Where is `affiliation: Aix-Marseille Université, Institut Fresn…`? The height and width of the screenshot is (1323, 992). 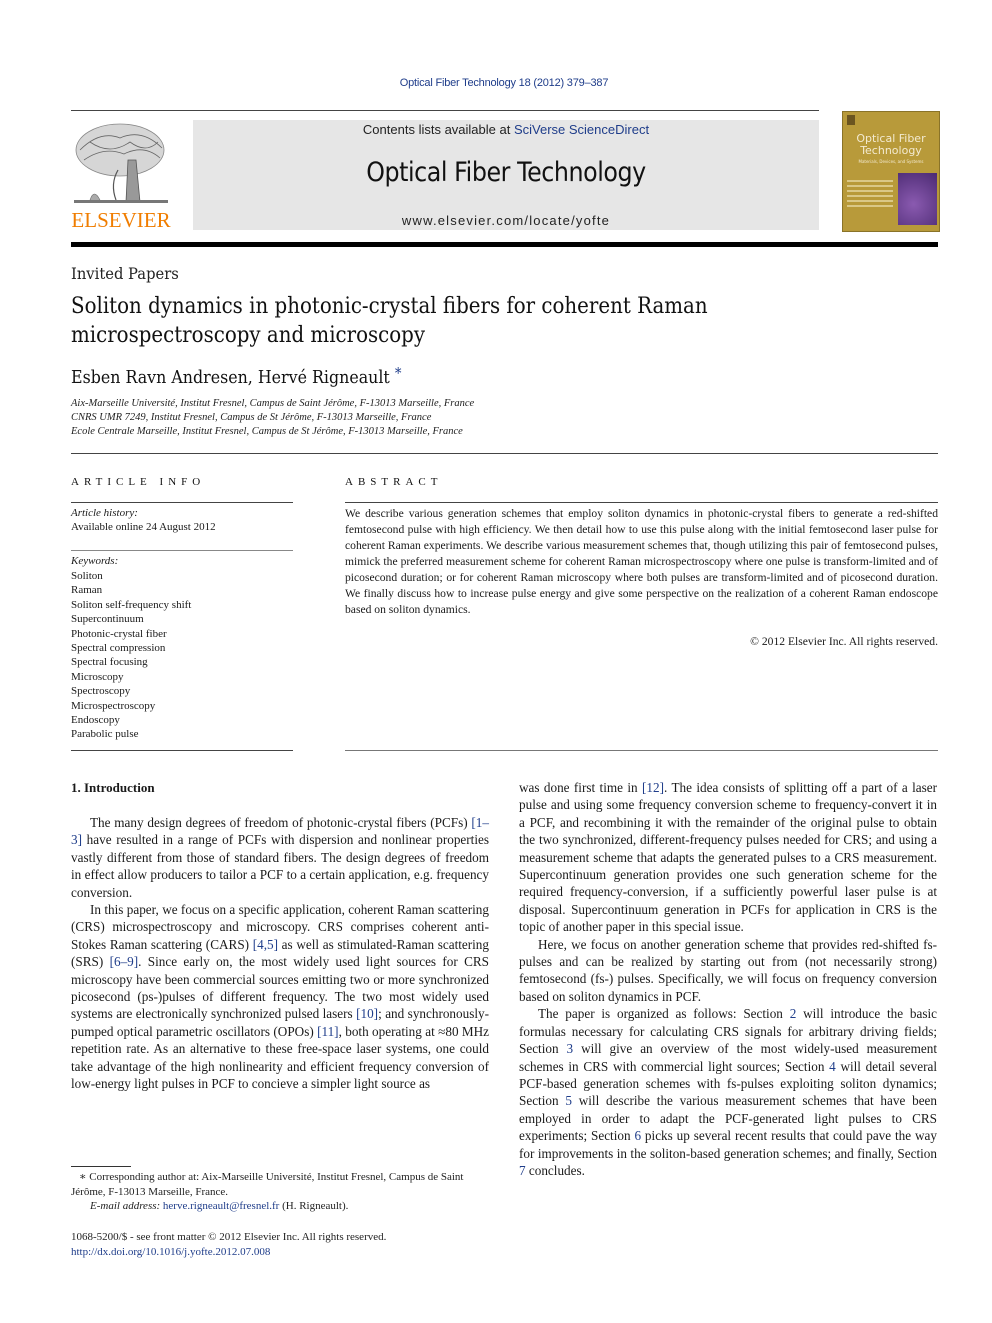
affiliation: Aix-Marseille Université, Institut Fresn… is located at coordinates (273, 403).